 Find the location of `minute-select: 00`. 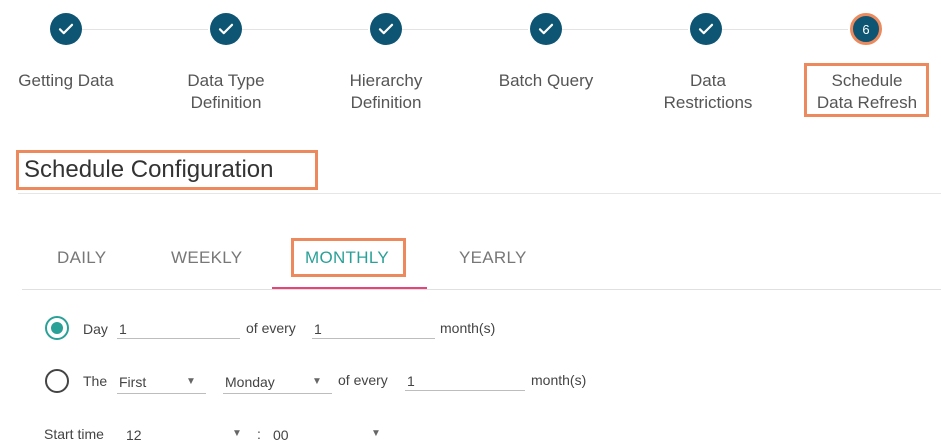

minute-select: 00 is located at coordinates (281, 435).